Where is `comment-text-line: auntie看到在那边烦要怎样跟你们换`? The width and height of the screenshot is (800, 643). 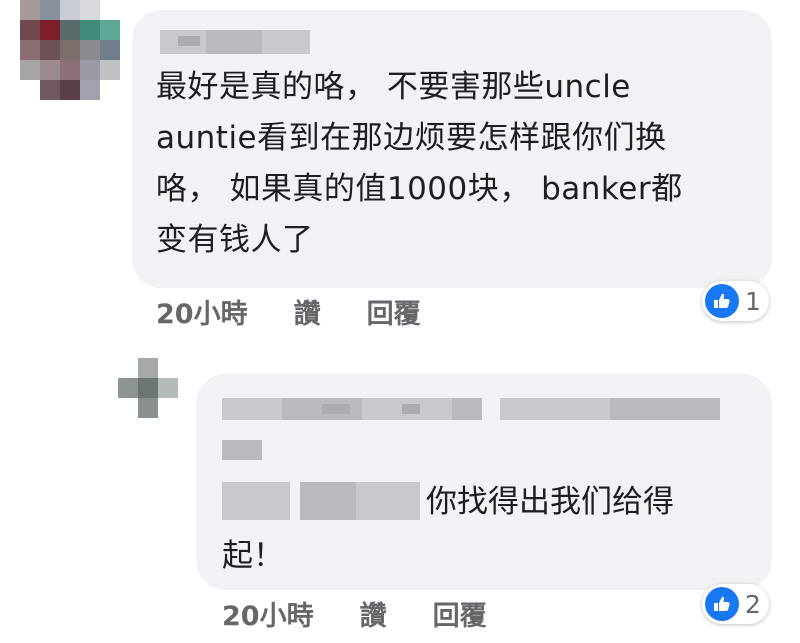 comment-text-line: auntie看到在那边烦要怎样跟你们换 is located at coordinates (411, 138).